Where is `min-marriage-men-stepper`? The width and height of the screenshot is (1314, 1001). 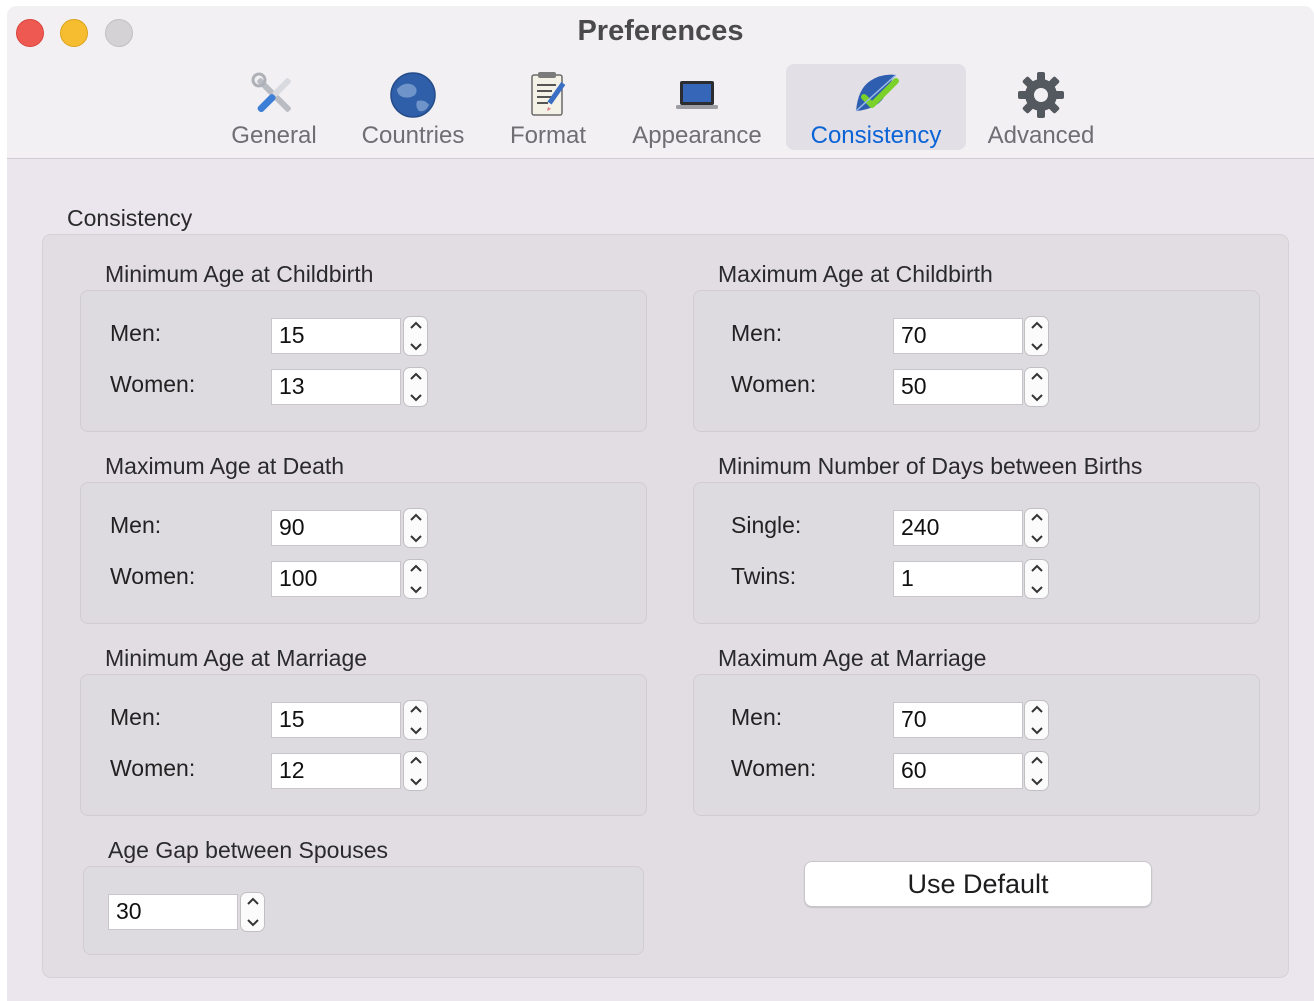 min-marriage-men-stepper is located at coordinates (415, 720).